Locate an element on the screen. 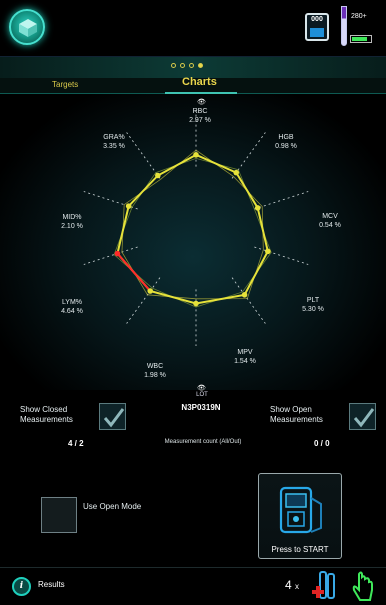  multiplier-suffix: x is located at coordinates (297, 586).